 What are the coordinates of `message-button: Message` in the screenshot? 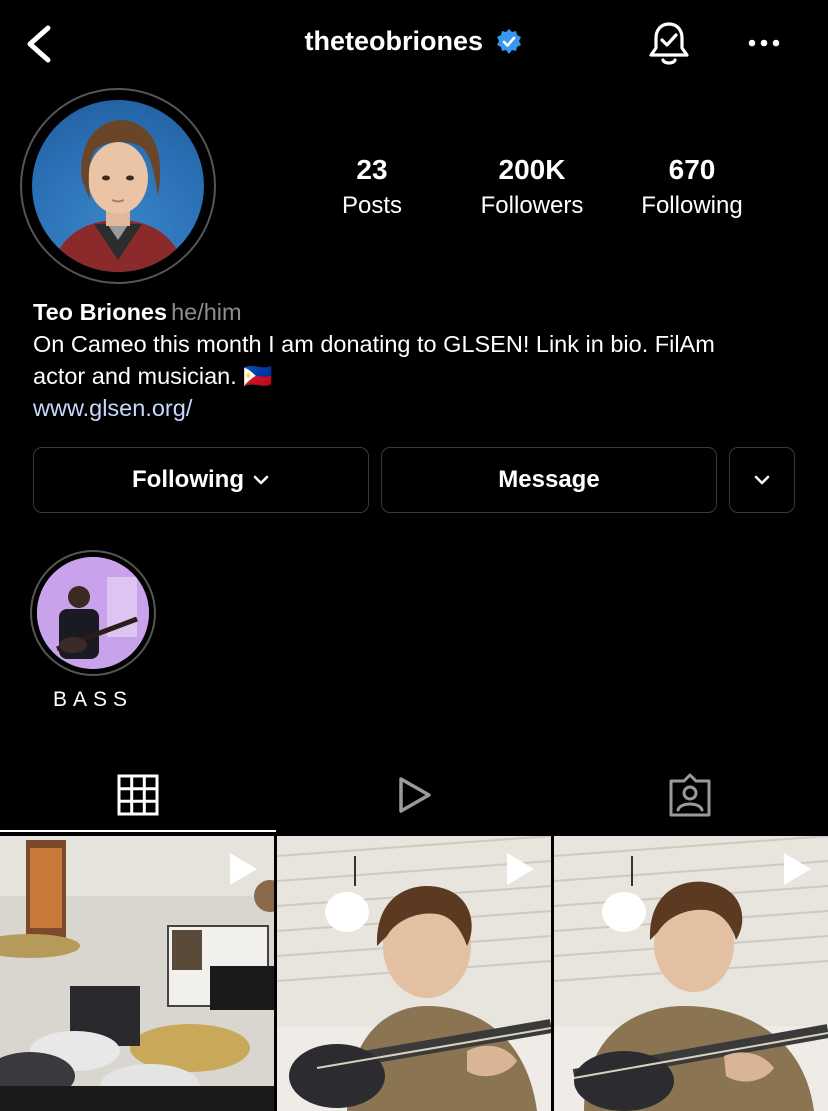 It's located at (549, 480).